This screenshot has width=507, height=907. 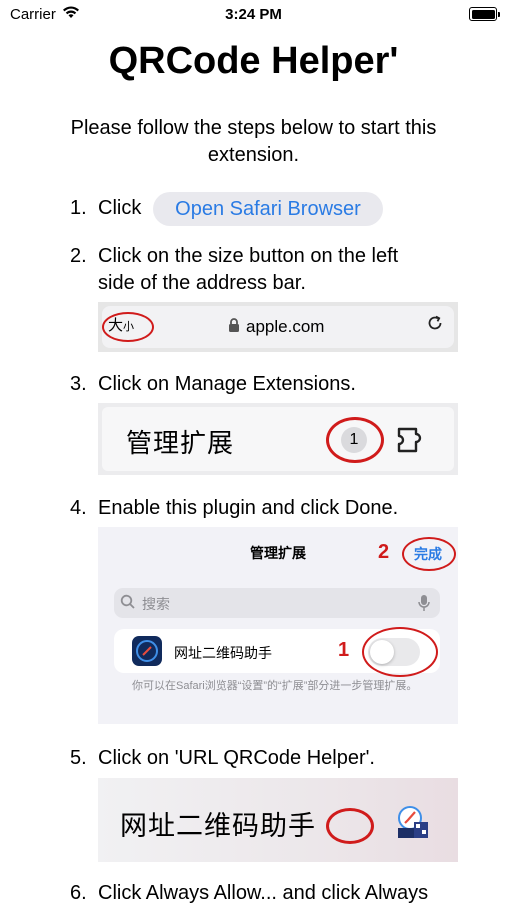 I want to click on step-4: 4. Enable this plugin and click Done., so click(x=234, y=508).